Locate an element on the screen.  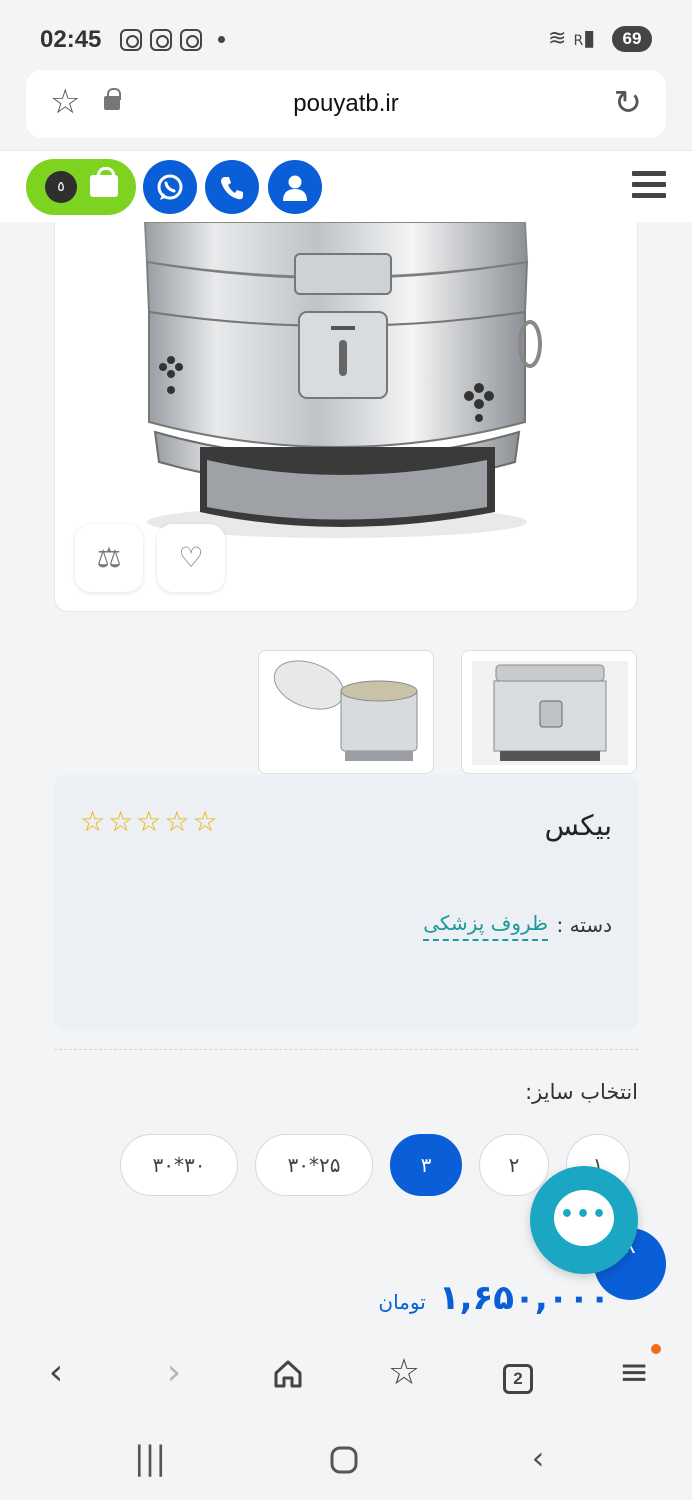
cart-count-badge: ٥ is located at coordinates (61, 187).